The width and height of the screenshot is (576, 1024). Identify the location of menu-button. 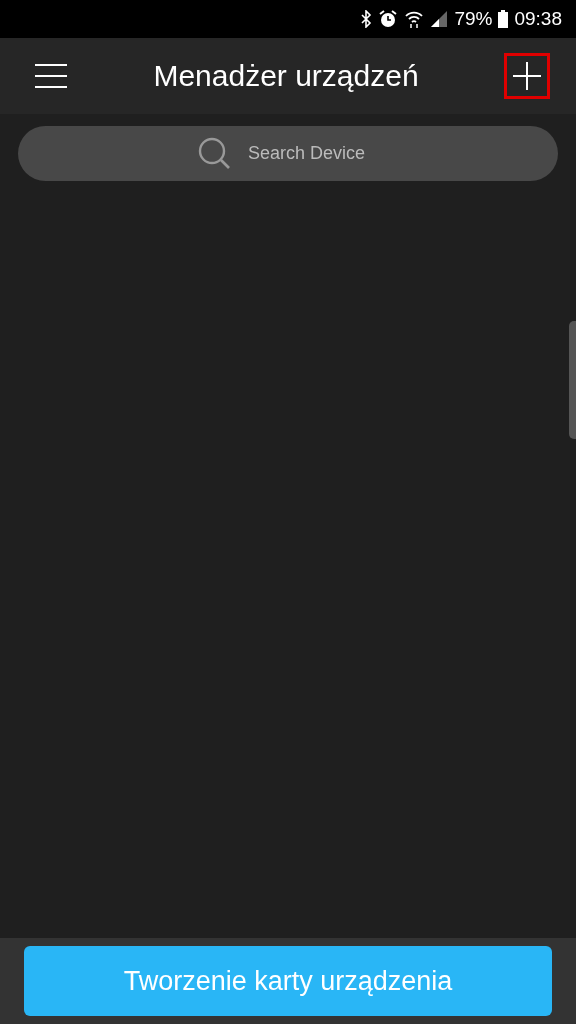
(51, 76).